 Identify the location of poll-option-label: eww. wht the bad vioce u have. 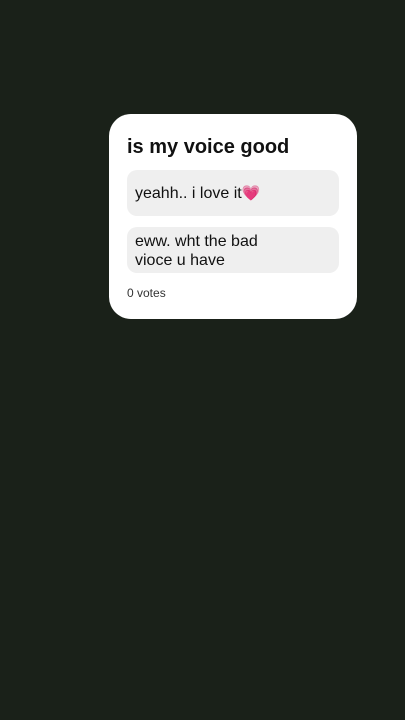
(196, 250).